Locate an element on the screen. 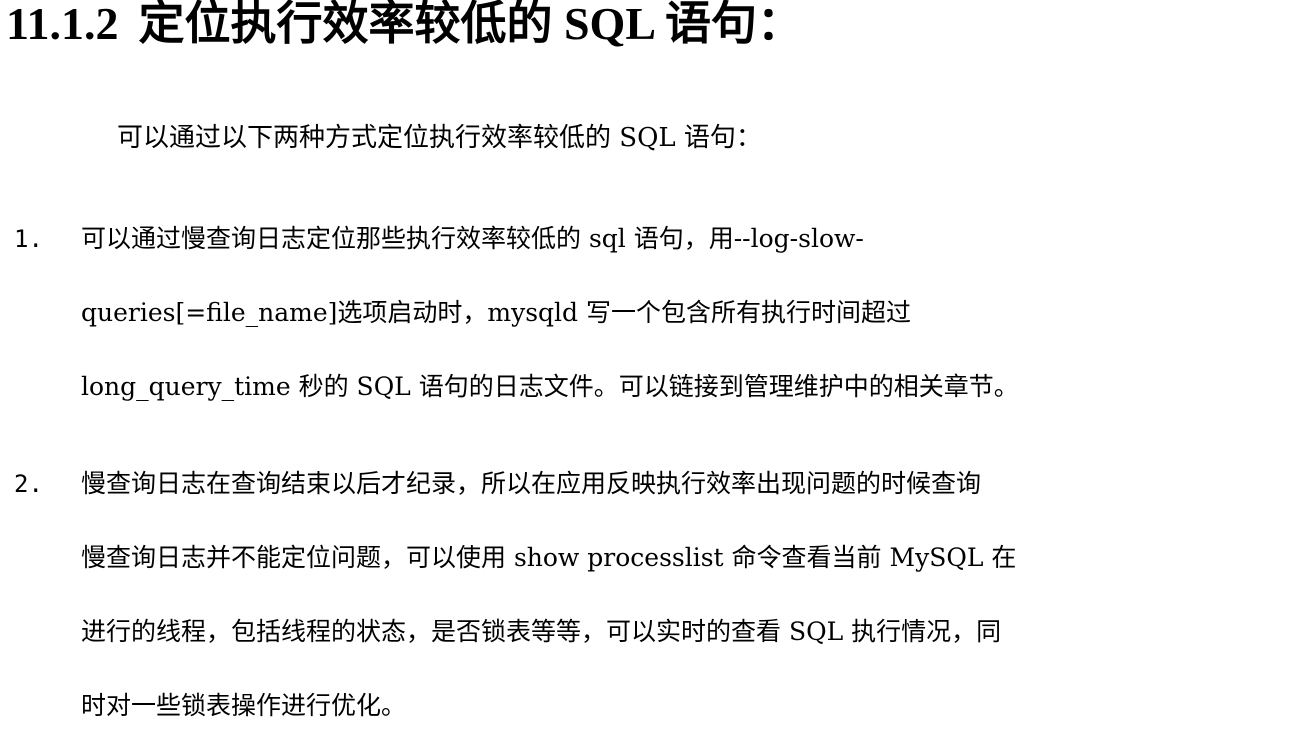  section-number: 11.1.2 is located at coordinates (62, 24).